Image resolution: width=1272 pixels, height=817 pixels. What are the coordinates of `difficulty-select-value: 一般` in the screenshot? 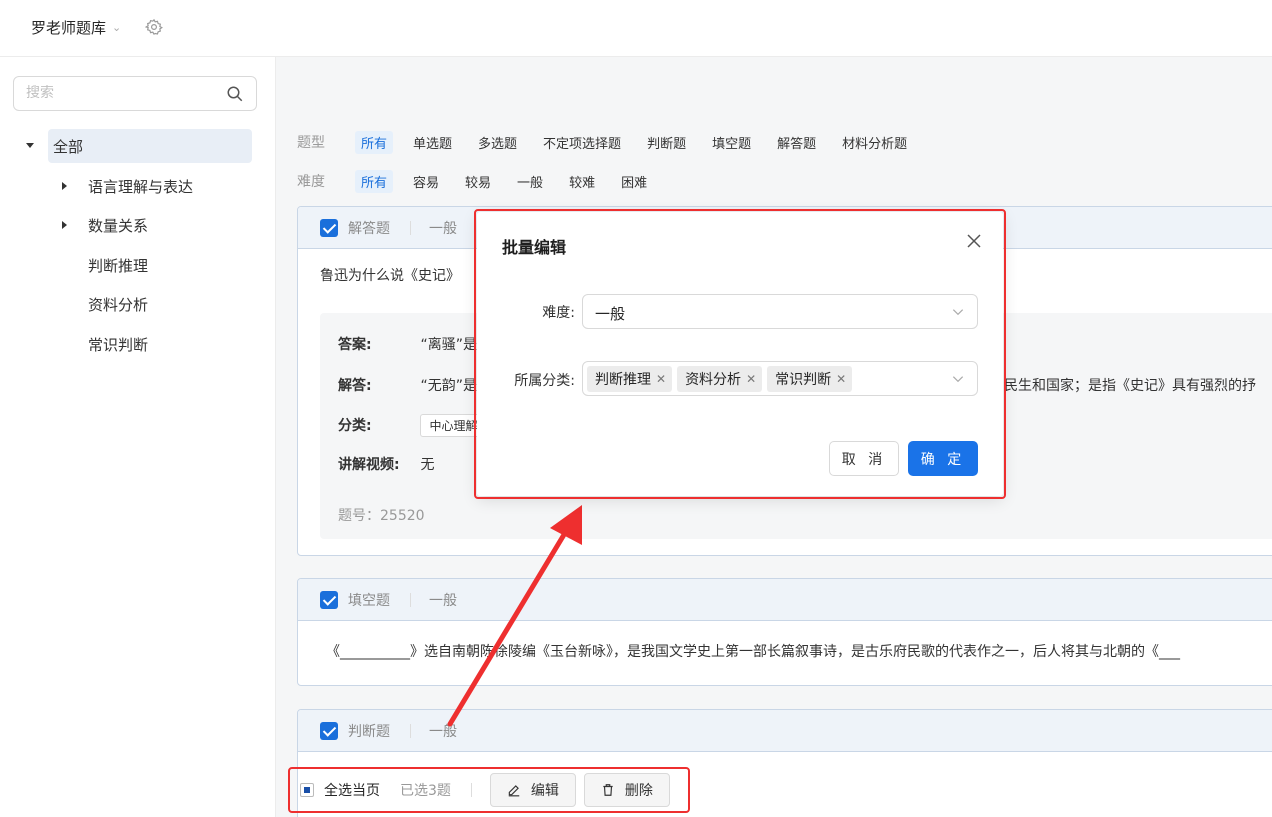 It's located at (610, 314).